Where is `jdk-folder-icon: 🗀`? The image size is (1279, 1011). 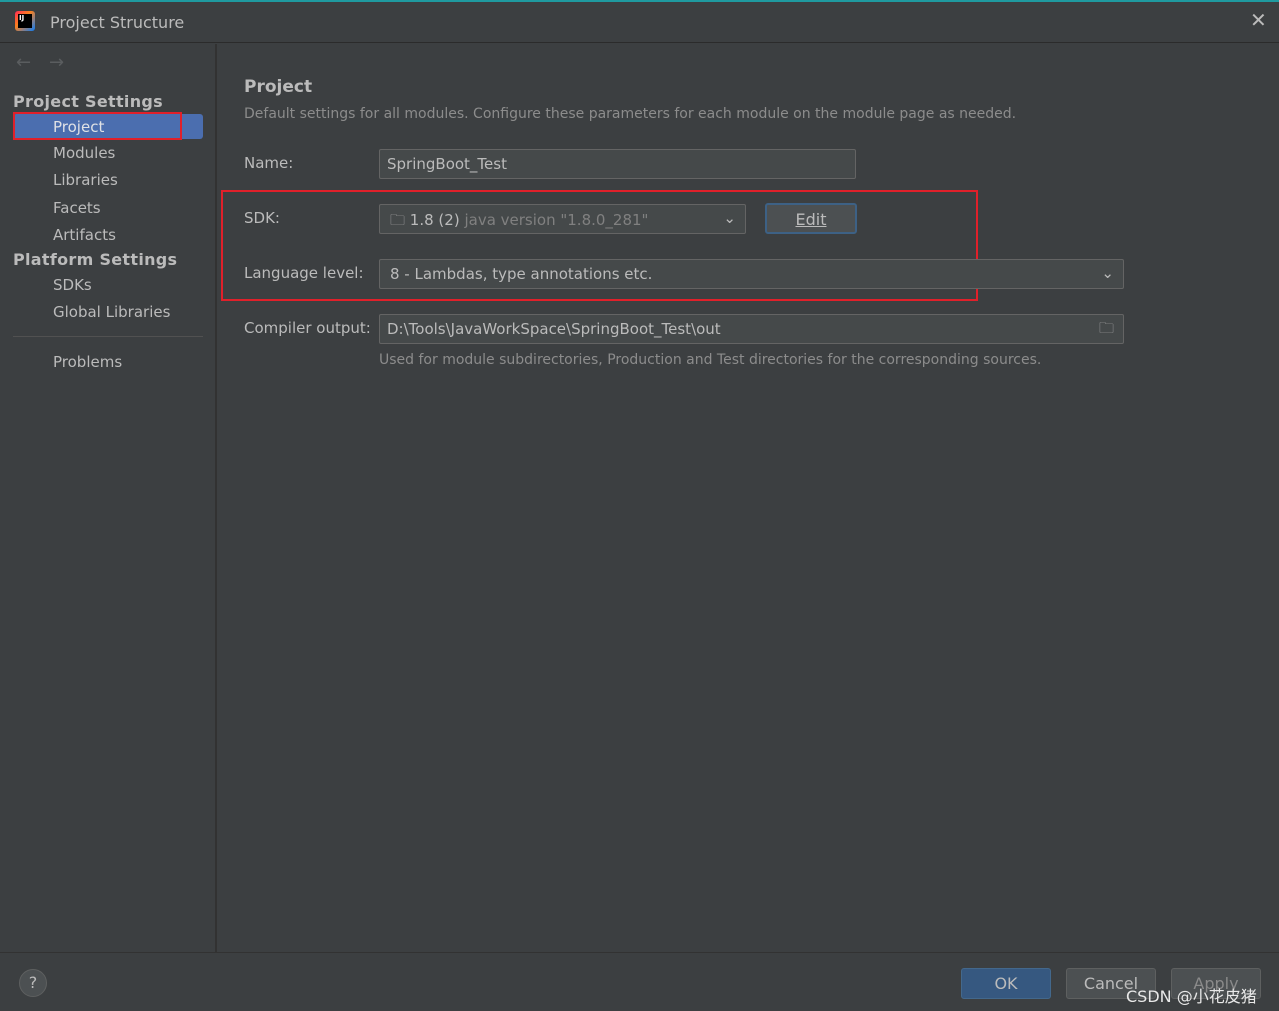
jdk-folder-icon: 🗀 is located at coordinates (398, 220).